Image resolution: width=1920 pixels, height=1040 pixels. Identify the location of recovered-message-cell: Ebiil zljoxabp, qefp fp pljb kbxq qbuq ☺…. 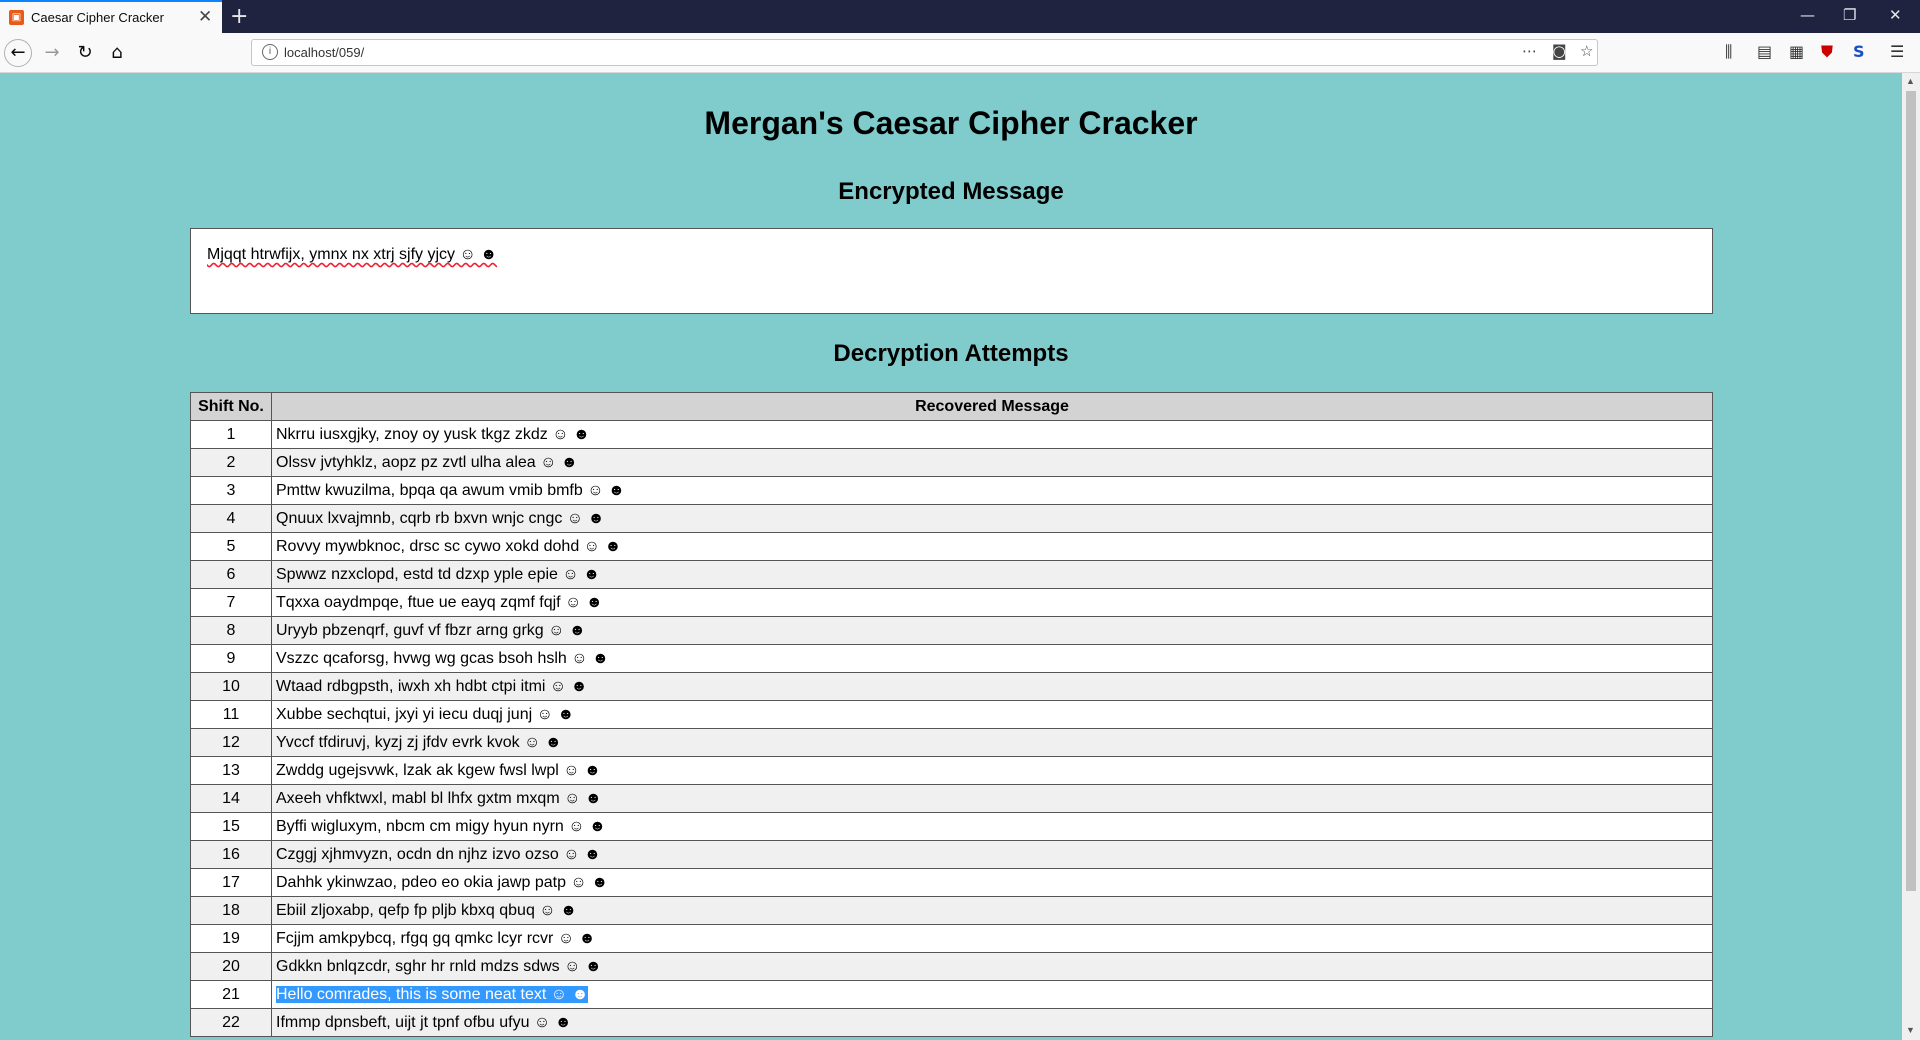
(992, 910).